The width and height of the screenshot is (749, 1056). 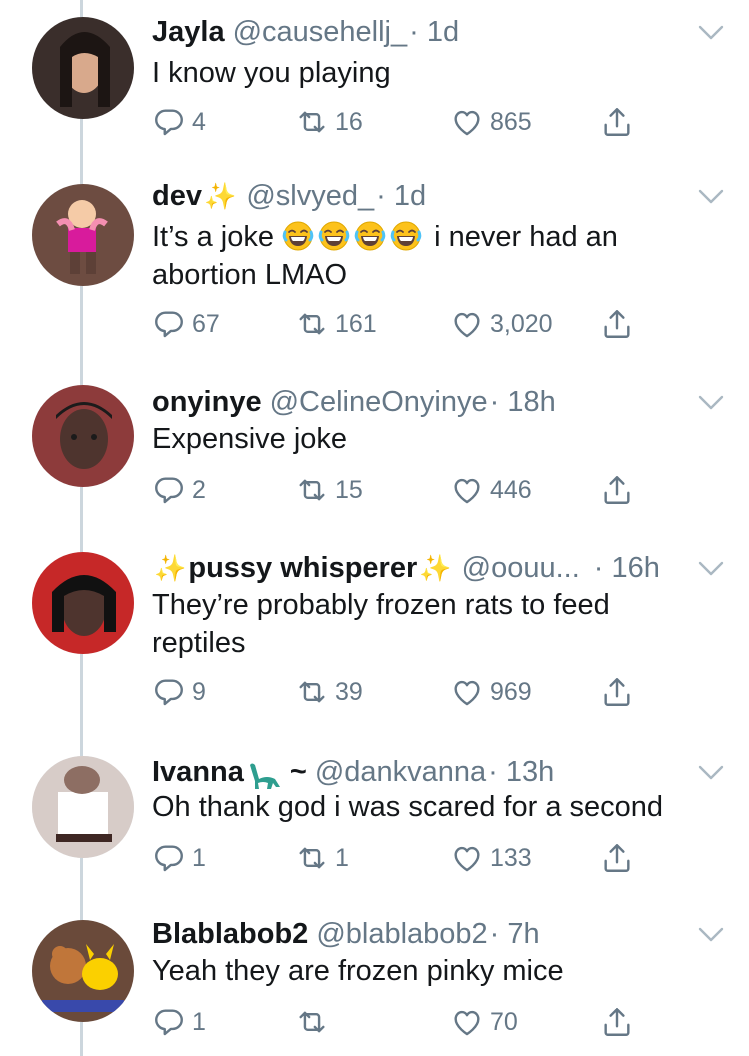 What do you see at coordinates (515, 934) in the screenshot?
I see `timestamp: · 7h` at bounding box center [515, 934].